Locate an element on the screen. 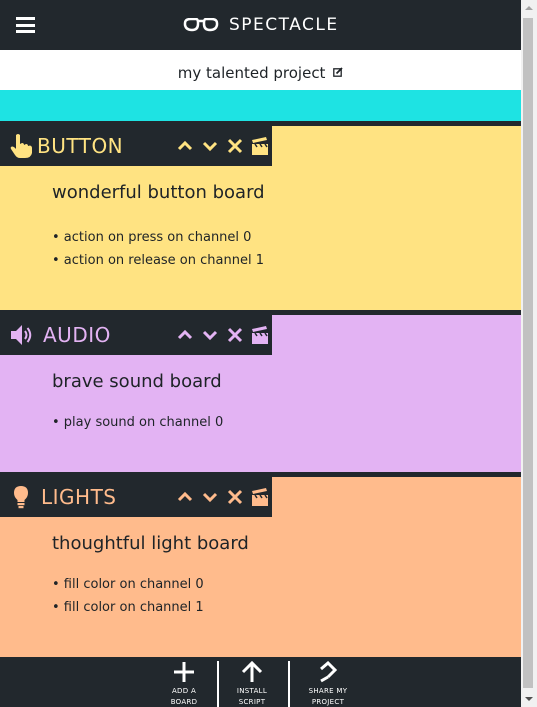 The width and height of the screenshot is (537, 707). app-name: SPECTACLE is located at coordinates (284, 25).